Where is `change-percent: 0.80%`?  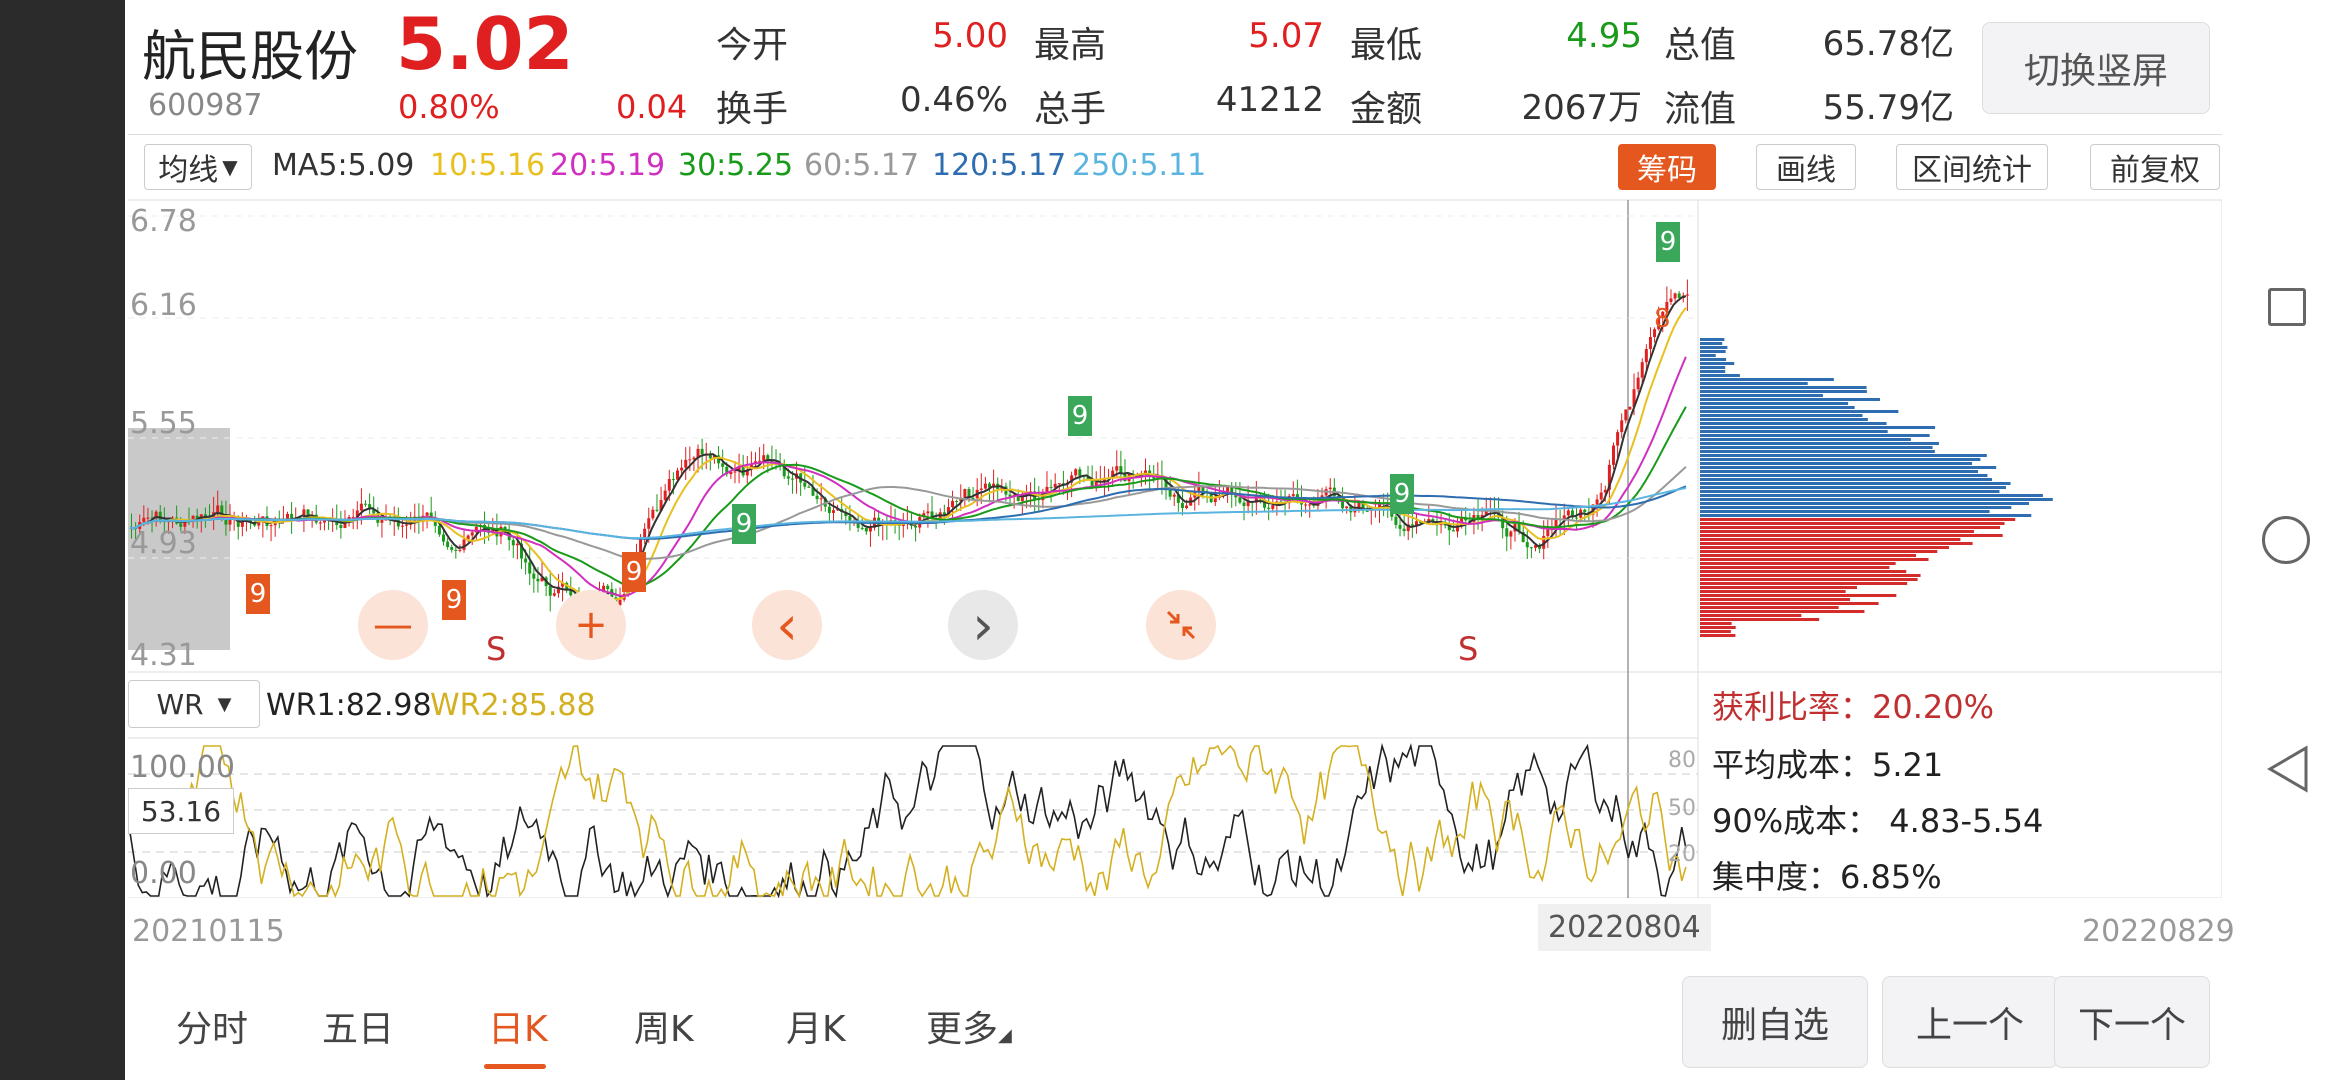
change-percent: 0.80% is located at coordinates (449, 107).